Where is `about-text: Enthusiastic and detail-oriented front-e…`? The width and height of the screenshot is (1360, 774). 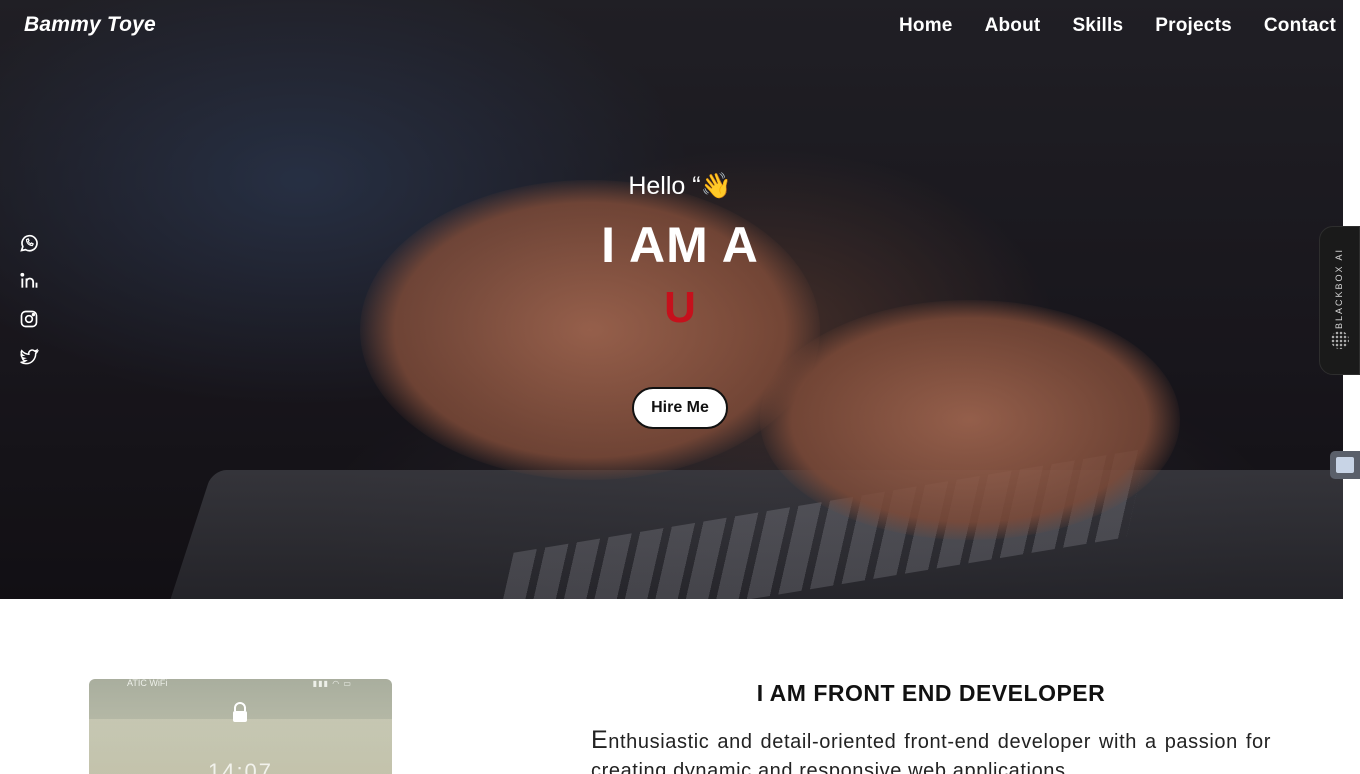
about-text: Enthusiastic and detail-oriented front-e… is located at coordinates (931, 750).